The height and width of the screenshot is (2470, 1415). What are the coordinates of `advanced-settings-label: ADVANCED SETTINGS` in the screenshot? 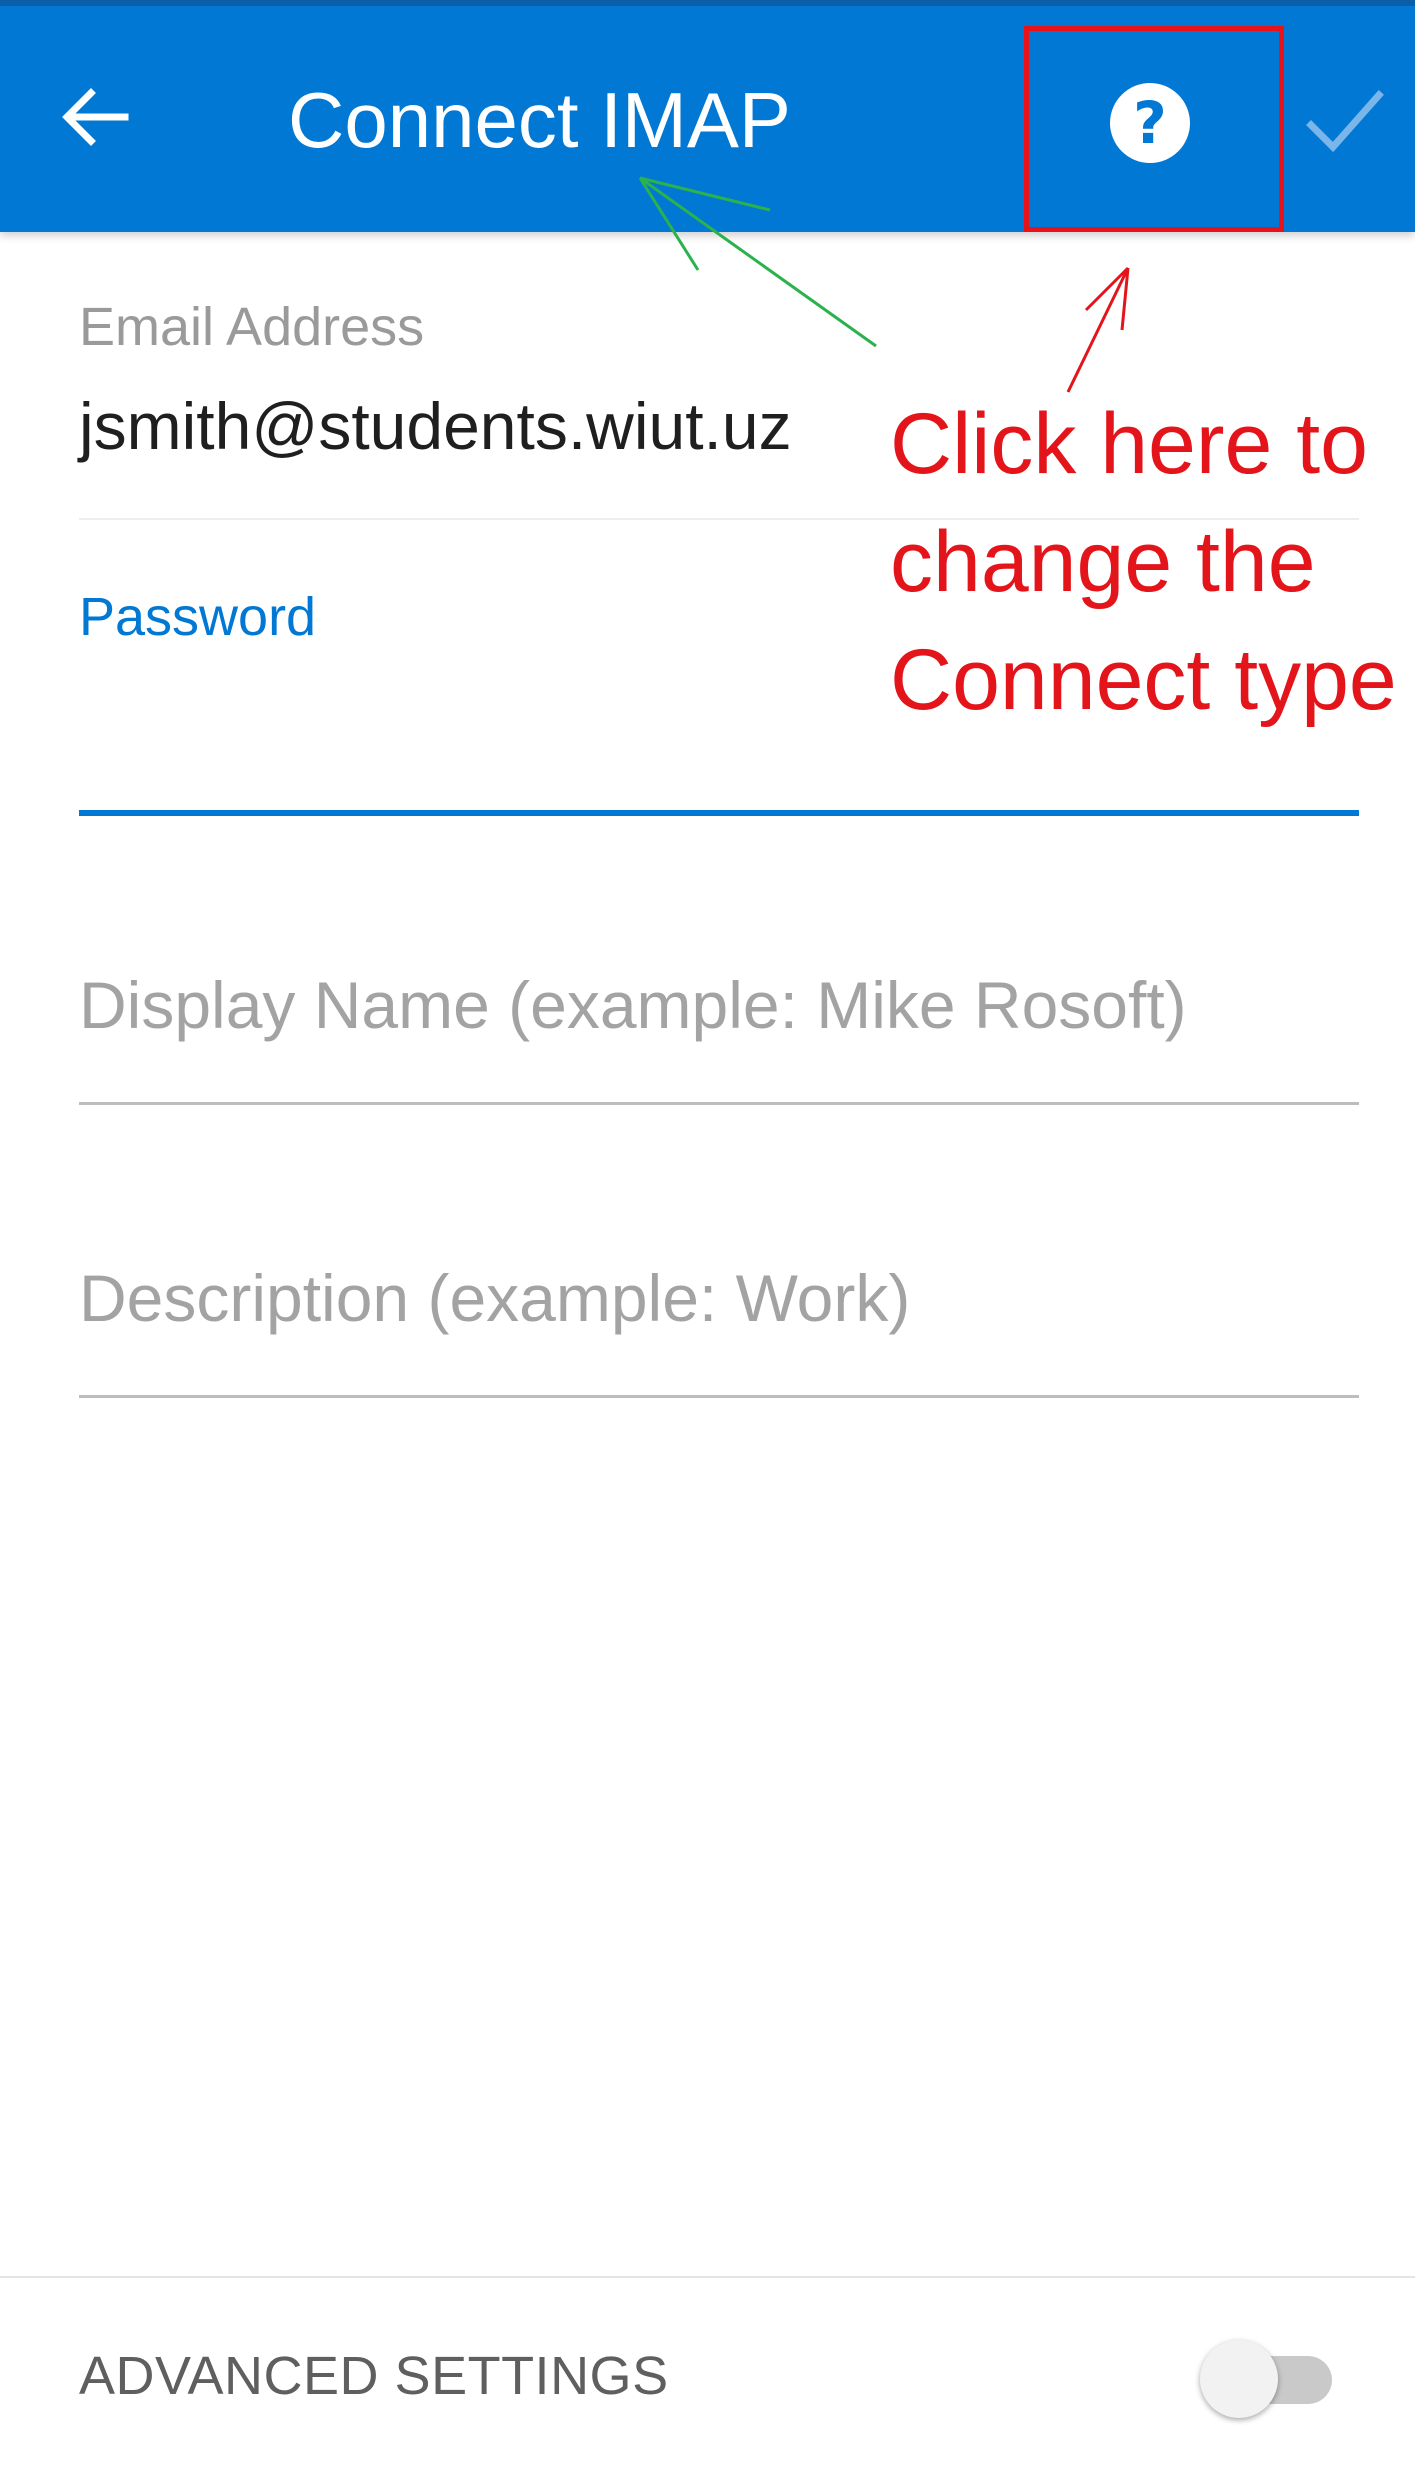 It's located at (374, 2376).